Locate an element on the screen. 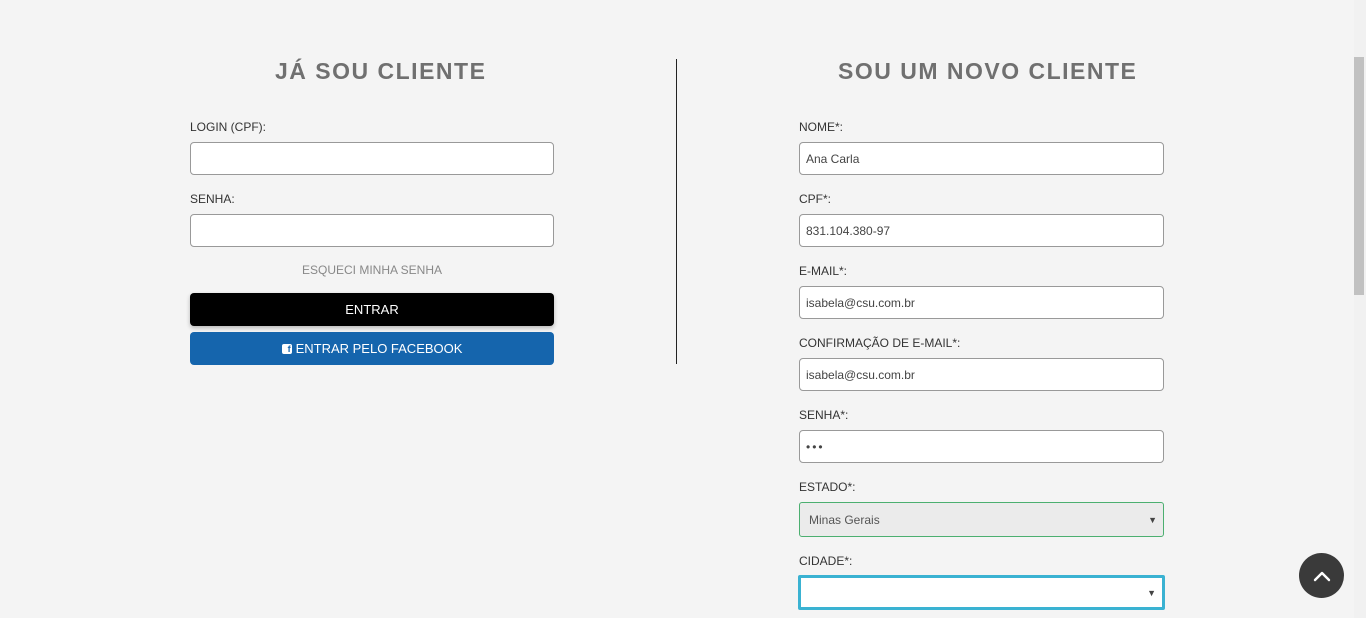  password-label: SENHA*: is located at coordinates (824, 415).